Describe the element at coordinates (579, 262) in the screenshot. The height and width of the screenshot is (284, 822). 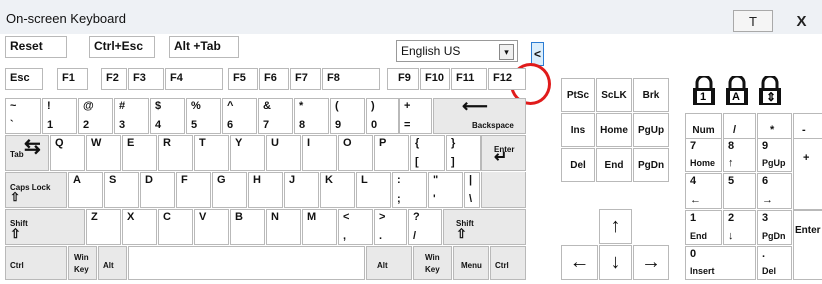
I see `key-arrow-left: ←` at that location.